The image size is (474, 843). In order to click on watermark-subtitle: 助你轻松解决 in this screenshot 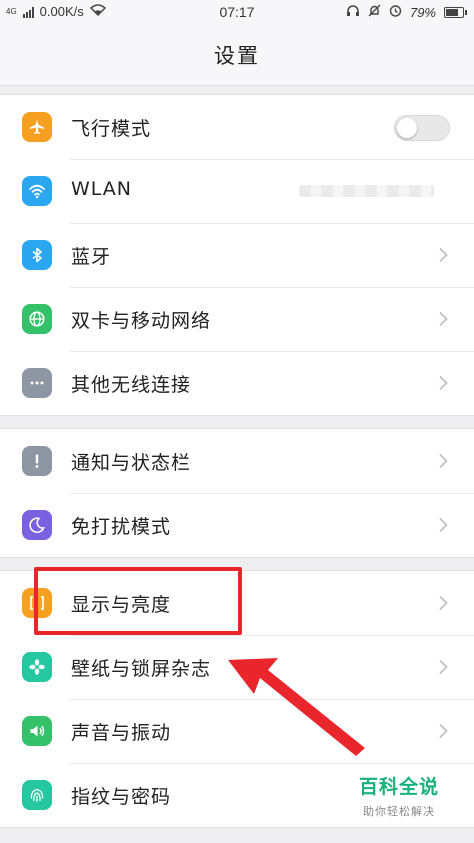, I will do `click(399, 811)`.